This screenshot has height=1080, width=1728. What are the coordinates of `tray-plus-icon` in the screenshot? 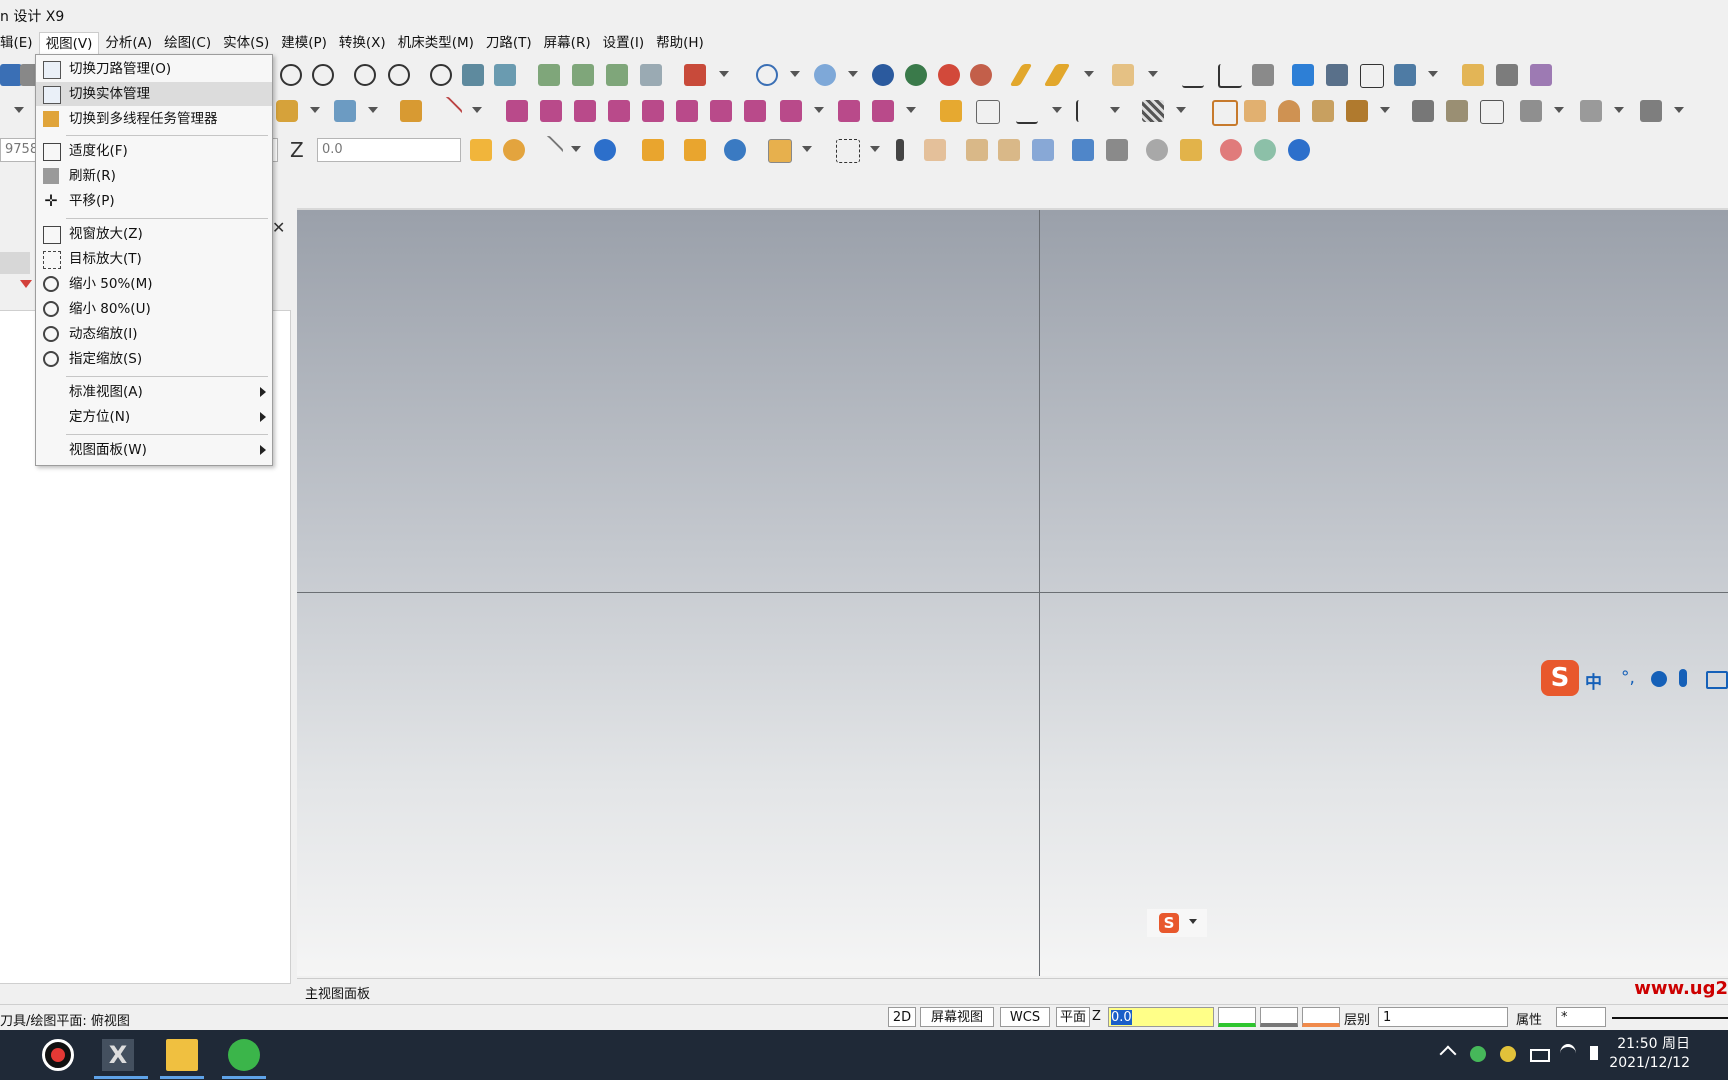 It's located at (1508, 1054).